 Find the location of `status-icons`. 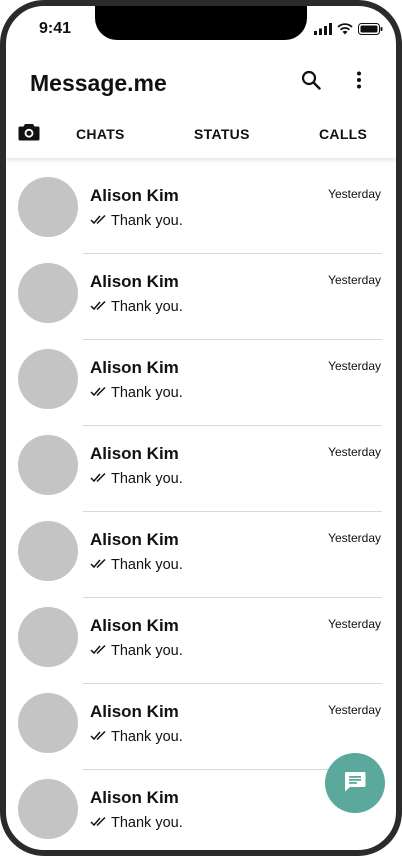

status-icons is located at coordinates (348, 31).